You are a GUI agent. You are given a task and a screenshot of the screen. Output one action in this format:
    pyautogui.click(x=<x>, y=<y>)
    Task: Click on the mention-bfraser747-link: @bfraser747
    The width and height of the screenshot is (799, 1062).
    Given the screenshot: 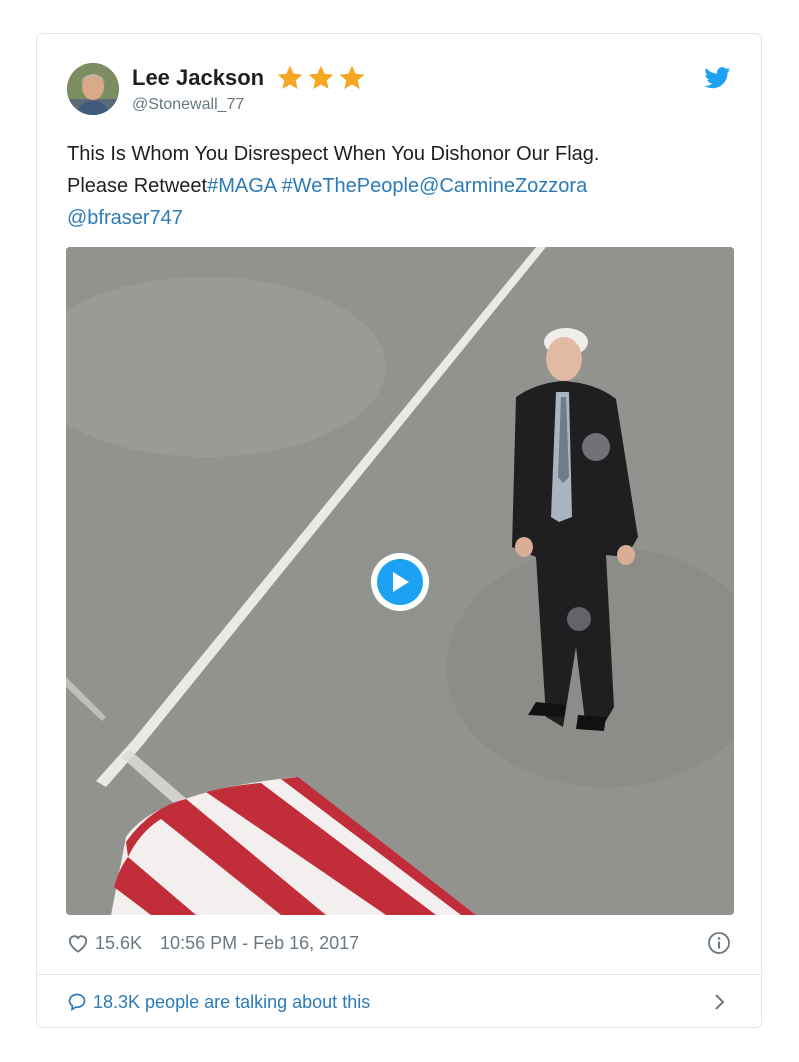 What is the action you would take?
    pyautogui.click(x=125, y=218)
    